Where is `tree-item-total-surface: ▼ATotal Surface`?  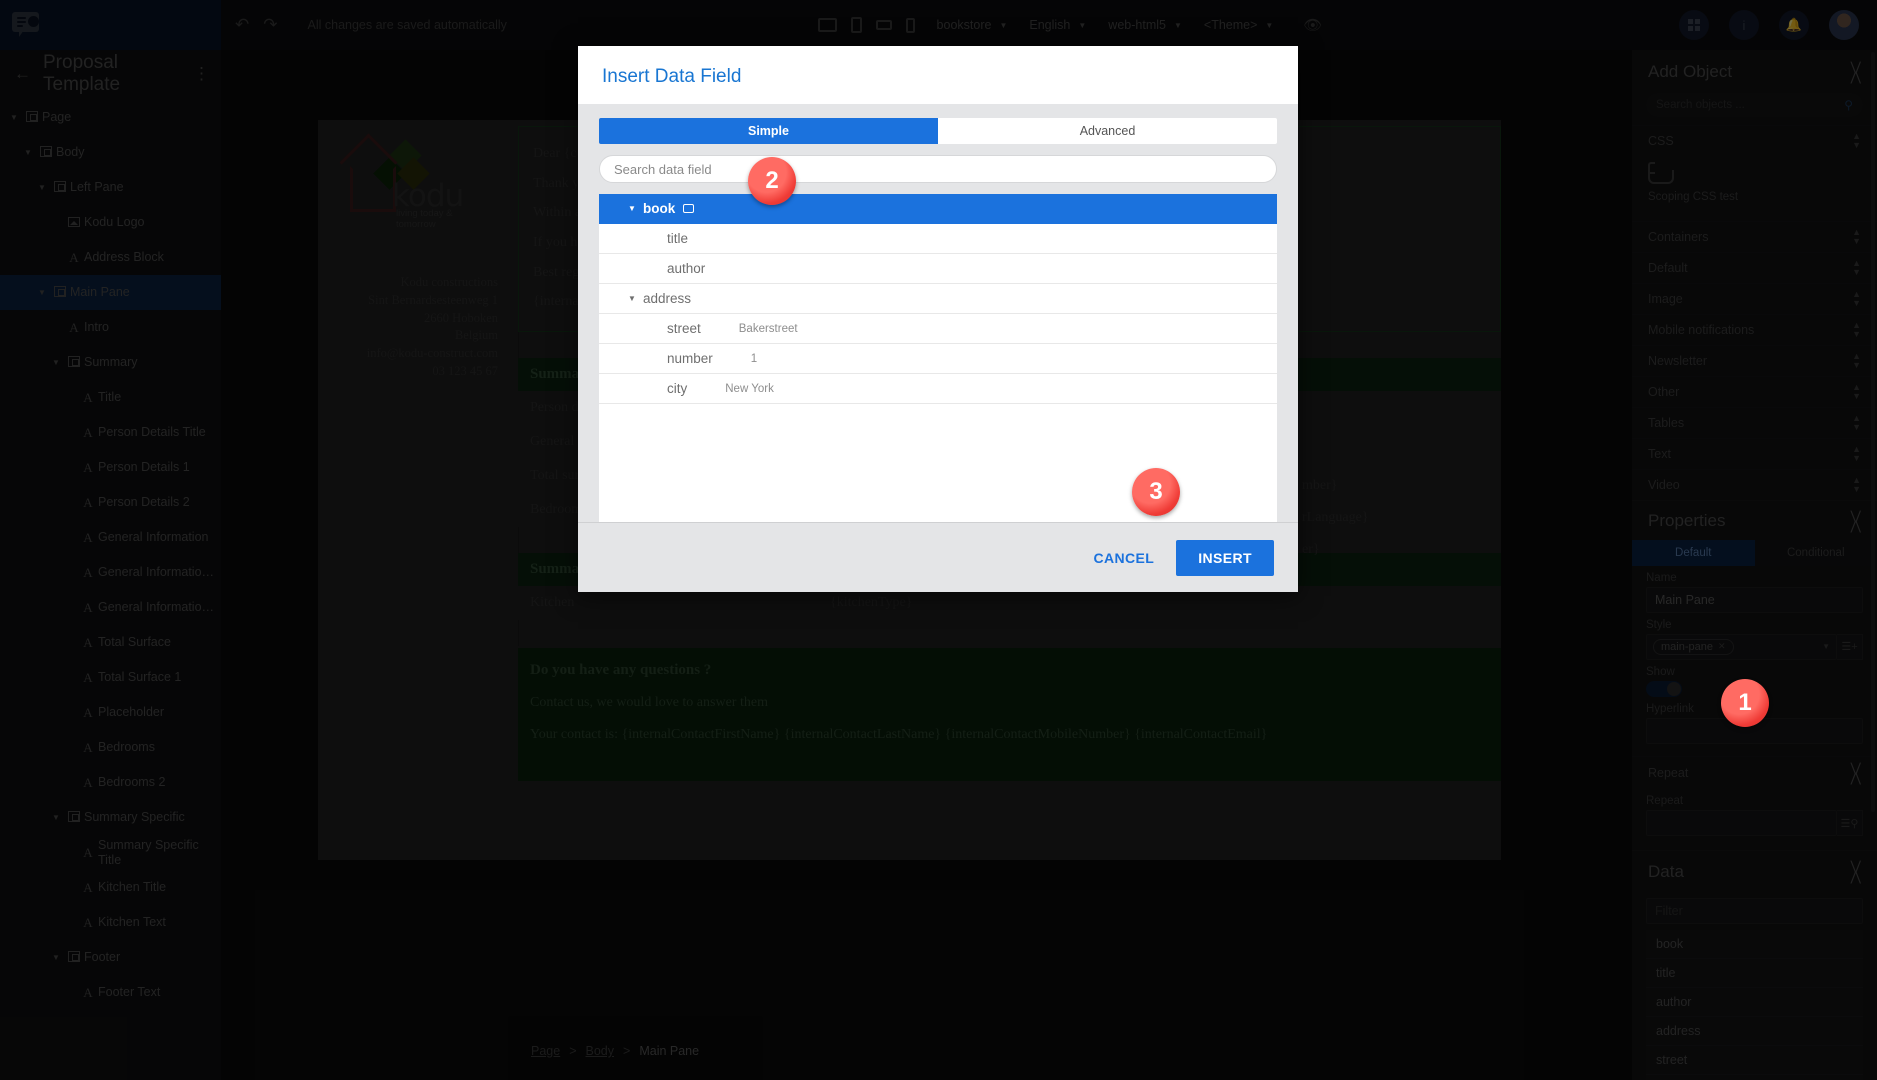
tree-item-total-surface: ▼ATotal Surface is located at coordinates (110, 642).